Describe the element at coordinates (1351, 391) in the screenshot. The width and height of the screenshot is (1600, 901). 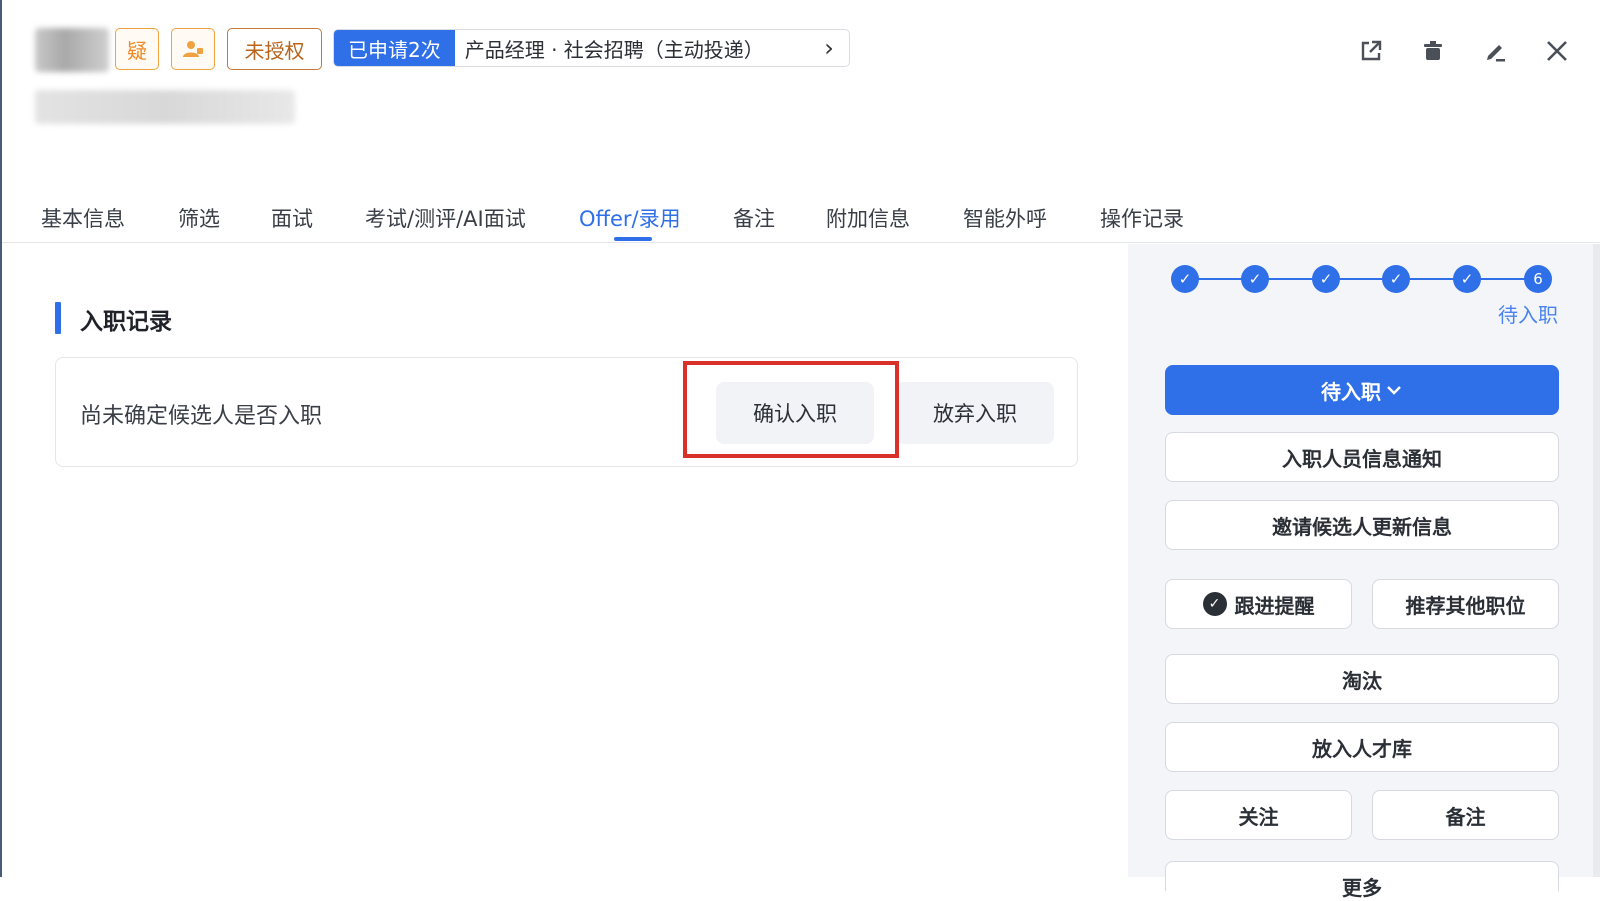
I see `status-dropdown-label: 待入职` at that location.